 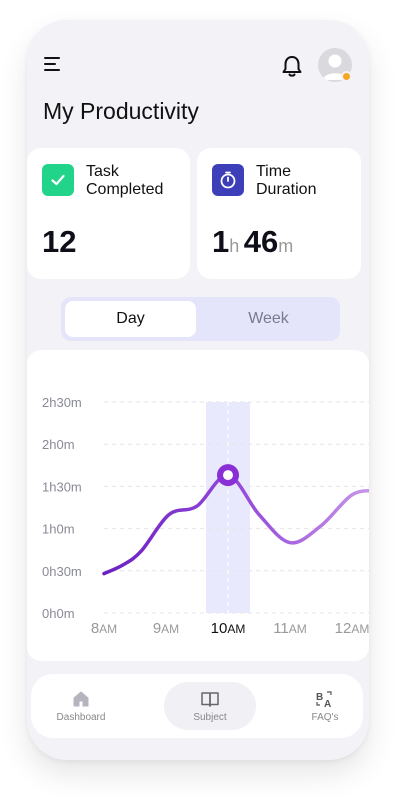 I want to click on bottom-navigation: Dashboard Subject B A FAQ's, so click(x=197, y=706).